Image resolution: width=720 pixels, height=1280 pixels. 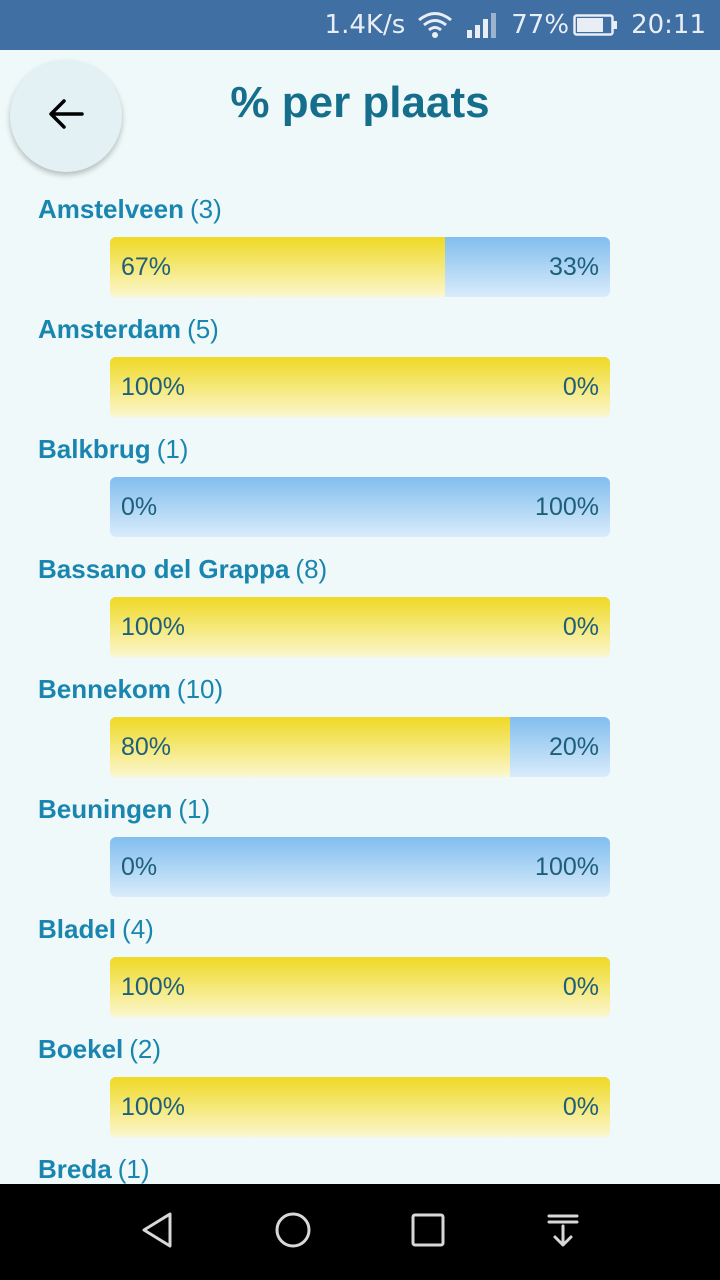 I want to click on place-label: Amsterdam (5), so click(x=128, y=329).